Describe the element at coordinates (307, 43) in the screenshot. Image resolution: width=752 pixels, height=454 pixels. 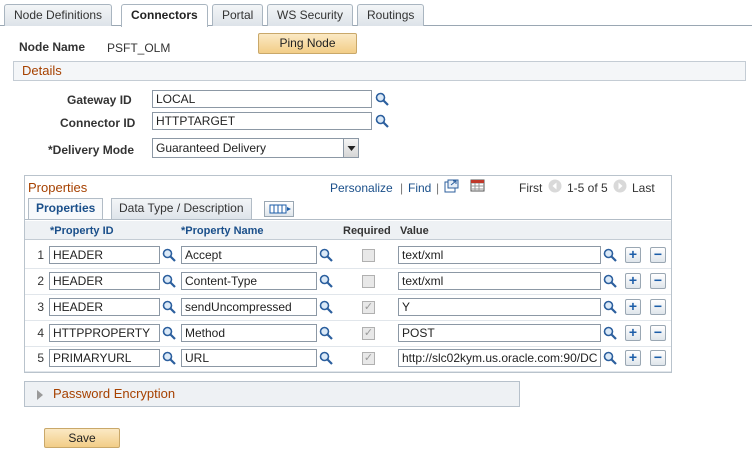
I see `ping-node-button: Ping Node` at that location.